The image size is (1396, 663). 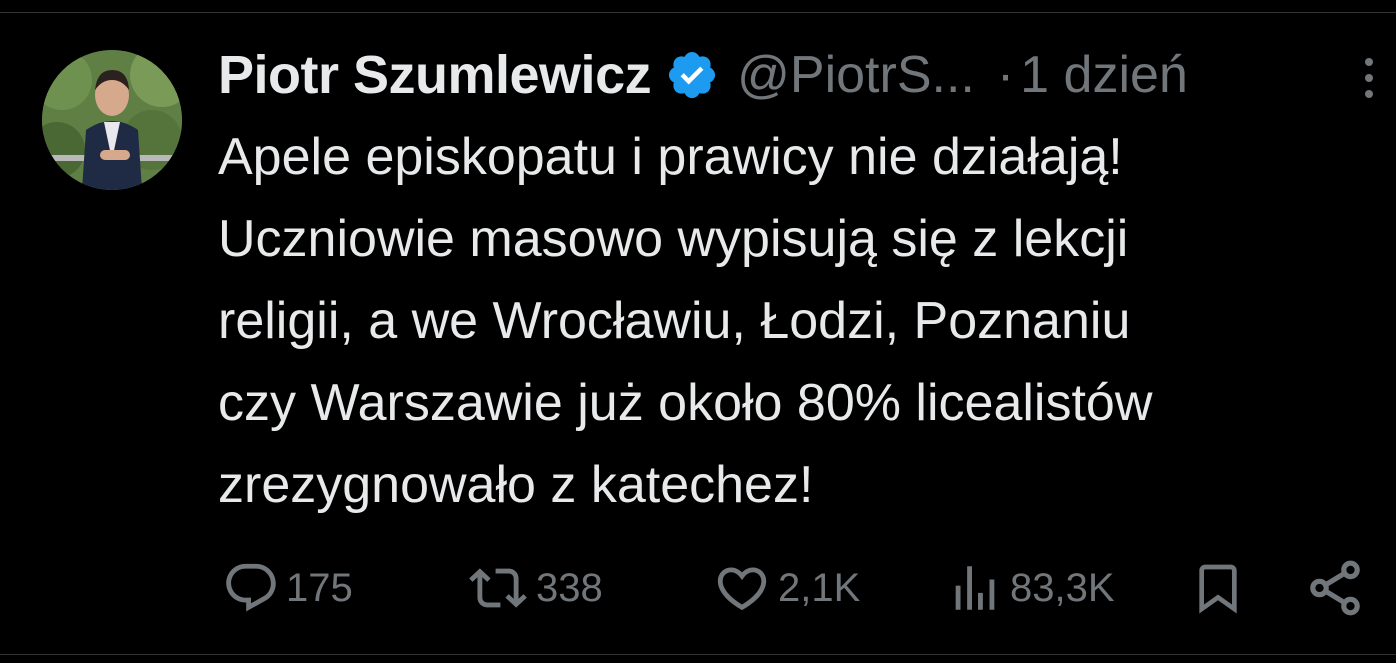 I want to click on bookmark-icon, so click(x=1218, y=589).